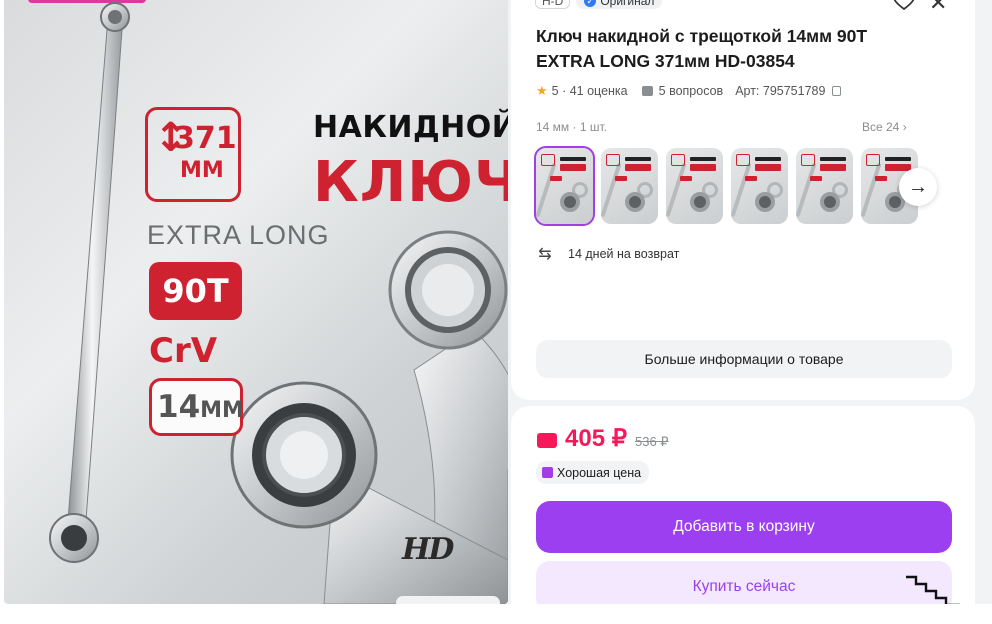 This screenshot has height=624, width=992. What do you see at coordinates (448, 600) in the screenshot?
I see `image-overlay-pill` at bounding box center [448, 600].